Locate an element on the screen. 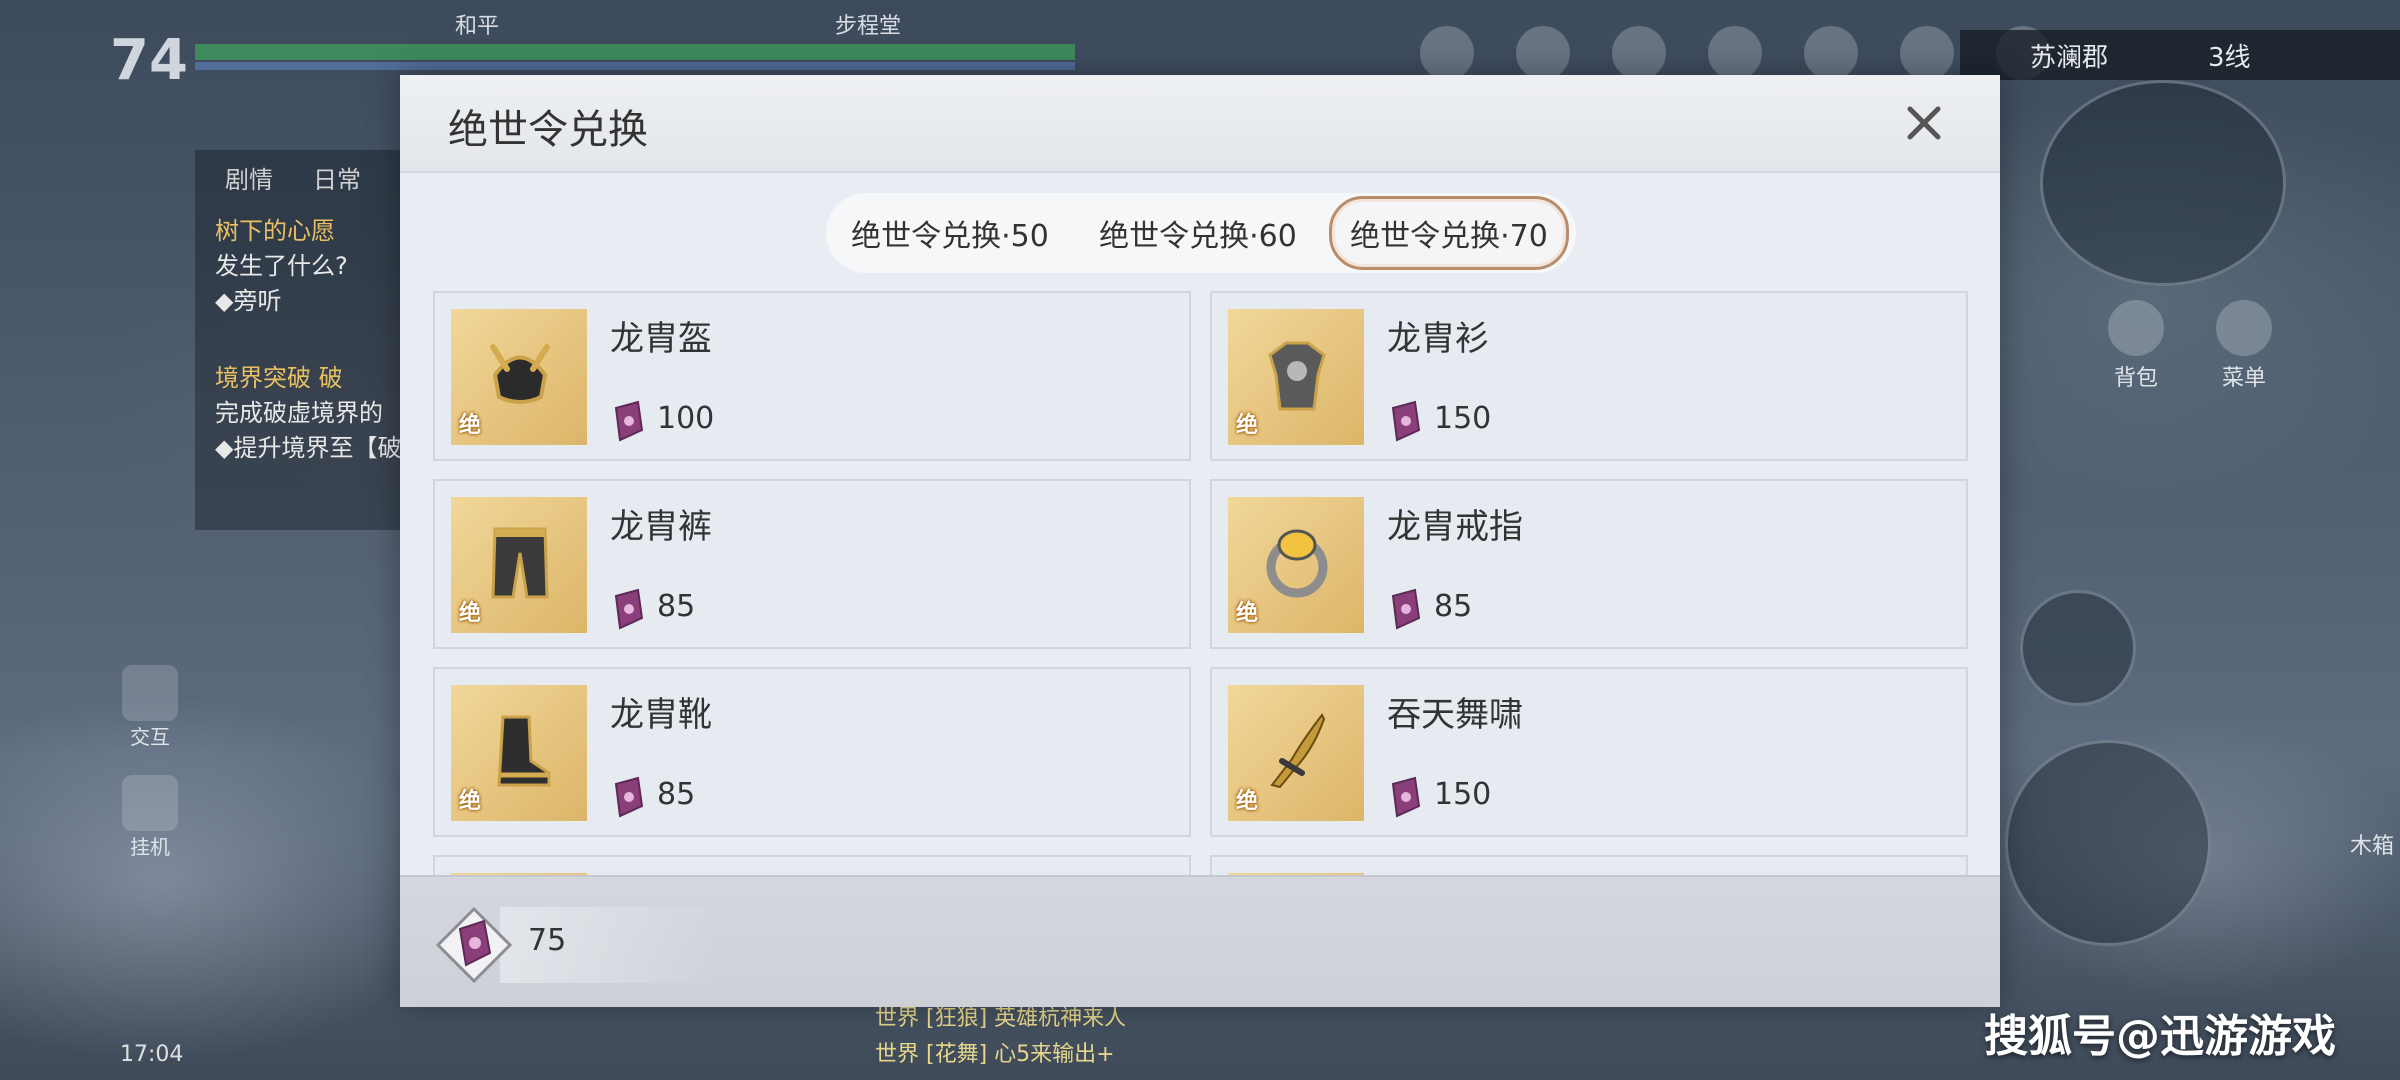 Image resolution: width=2400 pixels, height=1080 pixels. item-name: 吞天舞啸 is located at coordinates (1455, 715).